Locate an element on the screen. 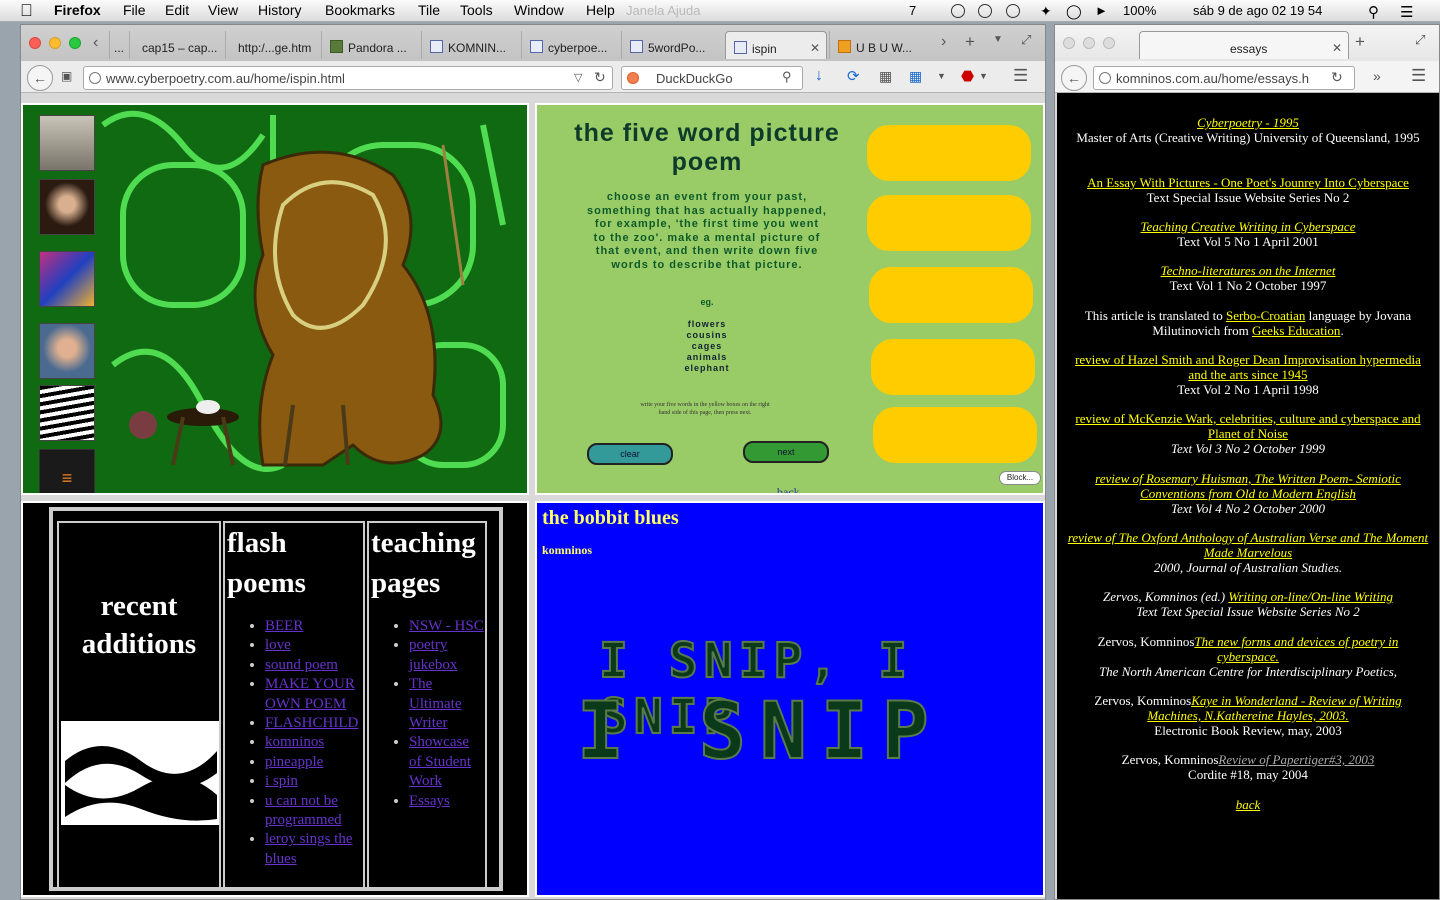 The height and width of the screenshot is (900, 1440). notification-count: 7 is located at coordinates (912, 10).